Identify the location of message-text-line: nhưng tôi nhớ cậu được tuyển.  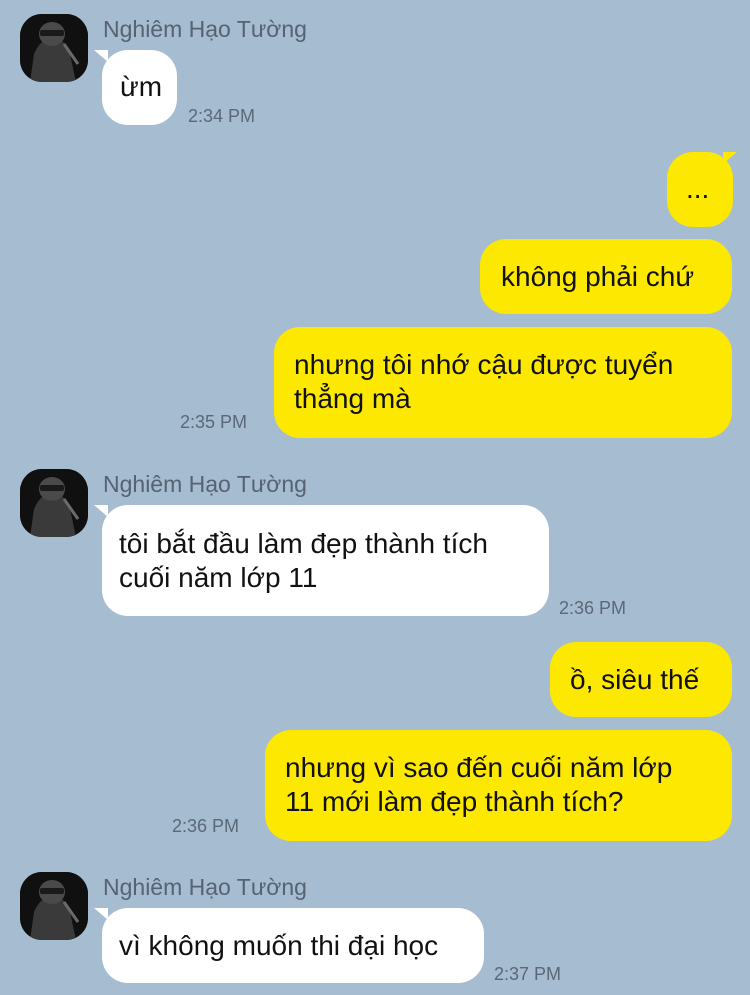
(484, 364).